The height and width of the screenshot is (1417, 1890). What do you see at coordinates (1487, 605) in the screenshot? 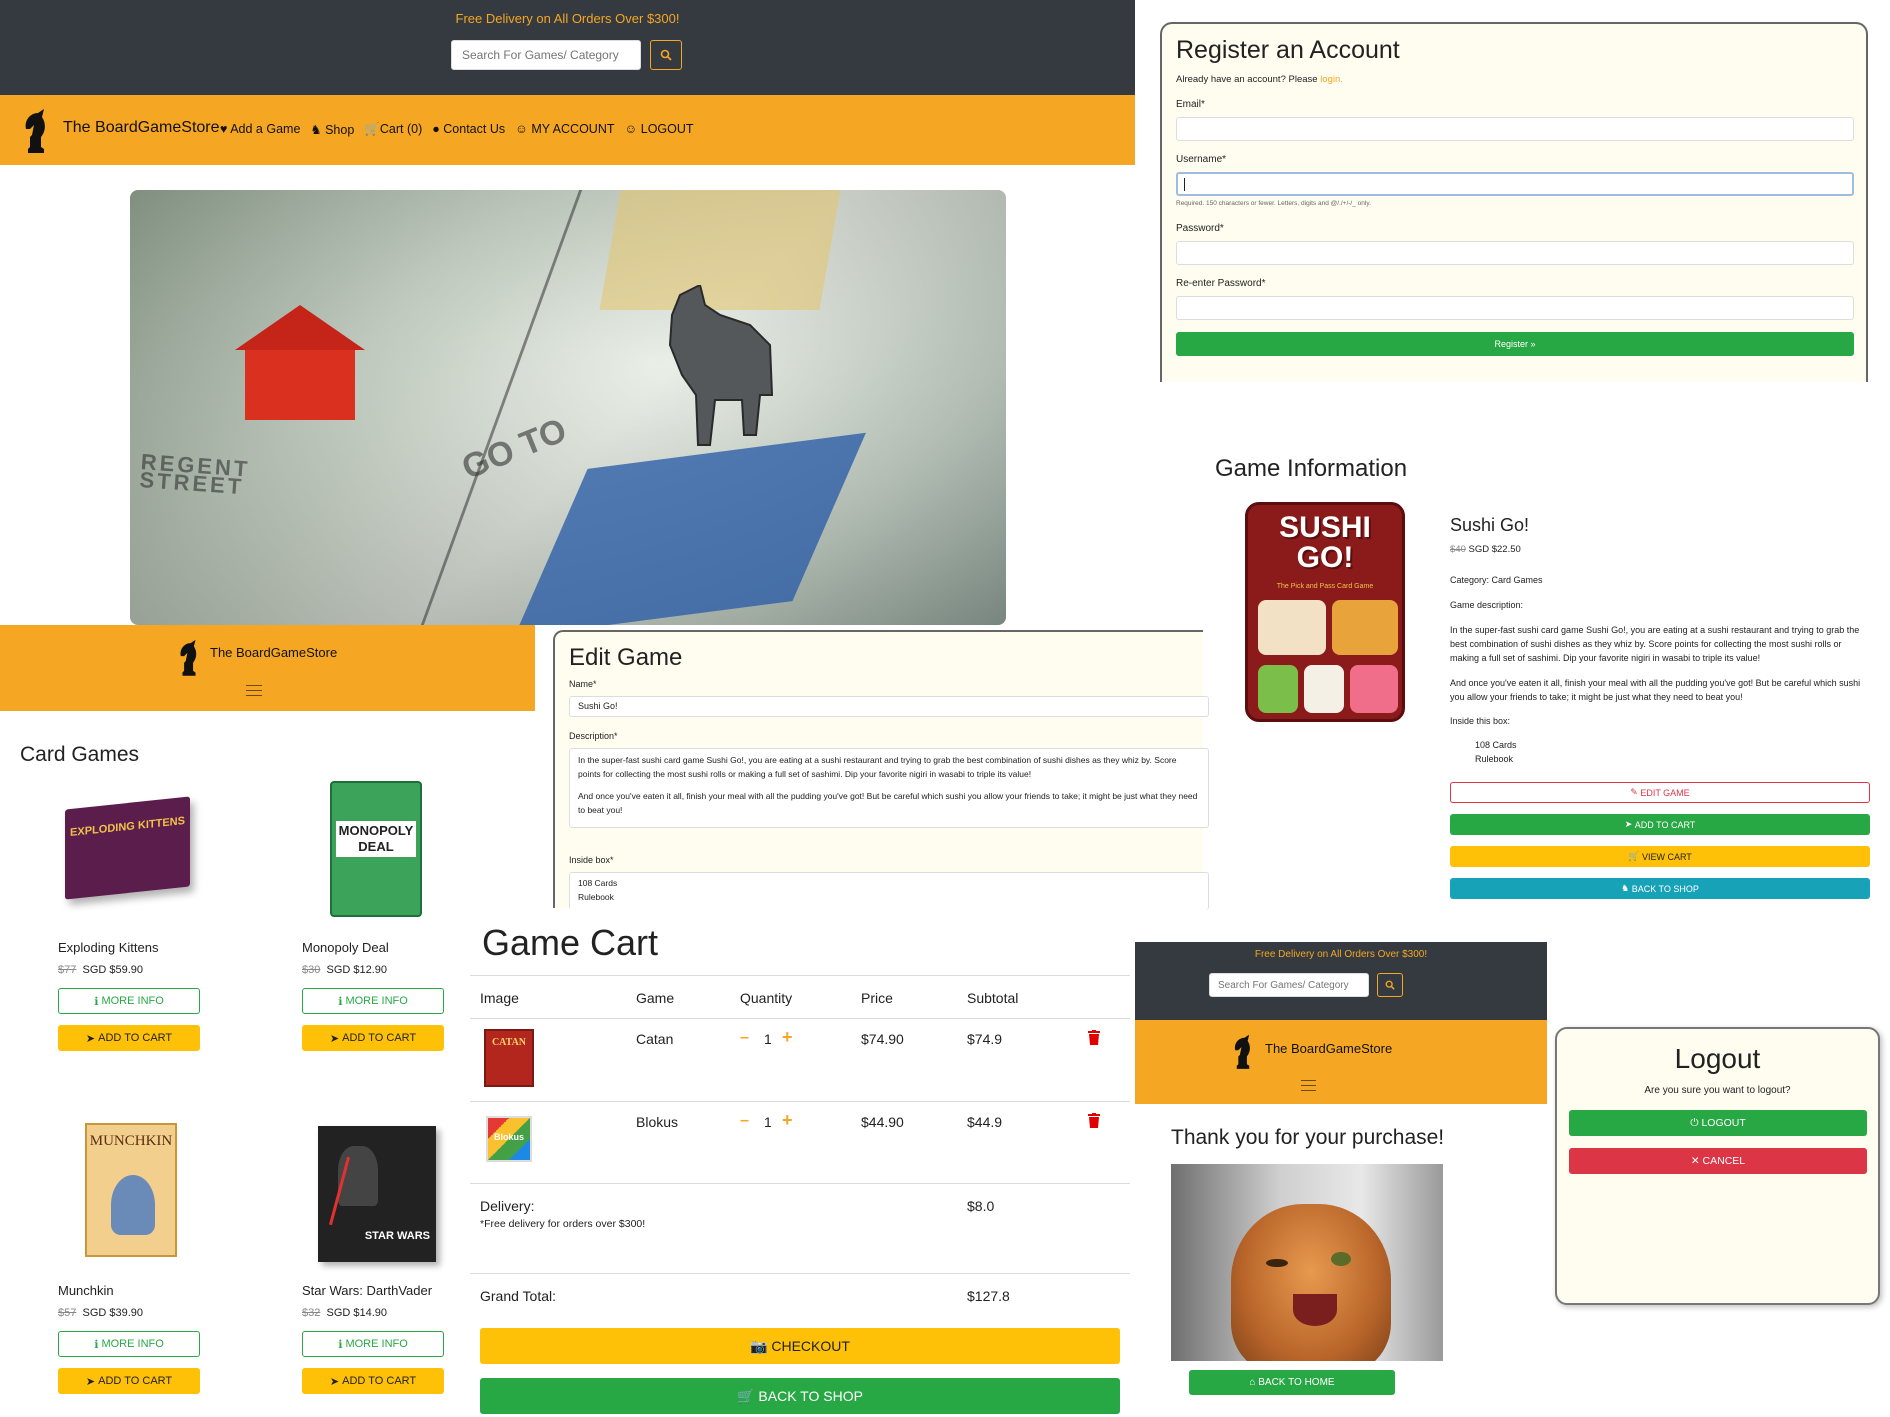
I see `game-info-desc-label: Game description:` at bounding box center [1487, 605].